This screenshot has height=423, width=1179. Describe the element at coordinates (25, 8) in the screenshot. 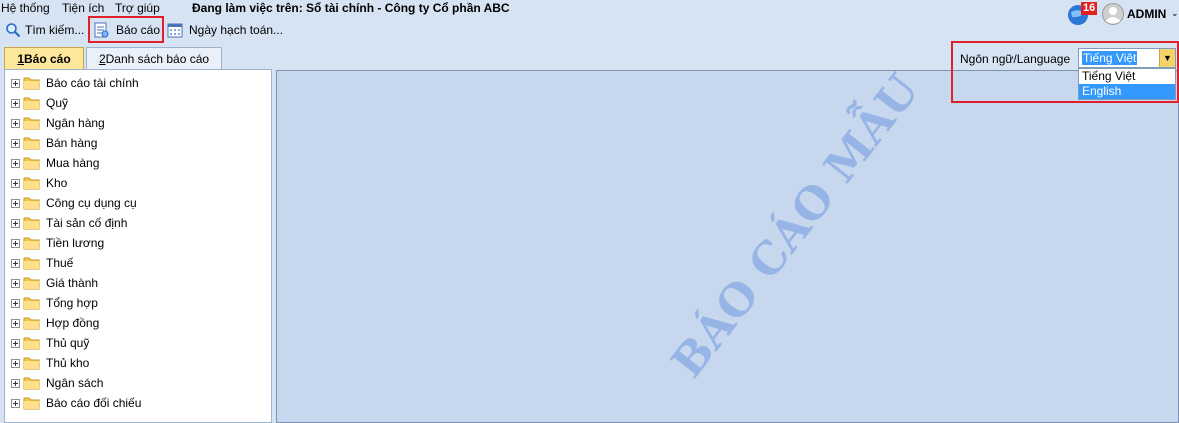

I see `menu-he-thong: Hệ thống` at that location.